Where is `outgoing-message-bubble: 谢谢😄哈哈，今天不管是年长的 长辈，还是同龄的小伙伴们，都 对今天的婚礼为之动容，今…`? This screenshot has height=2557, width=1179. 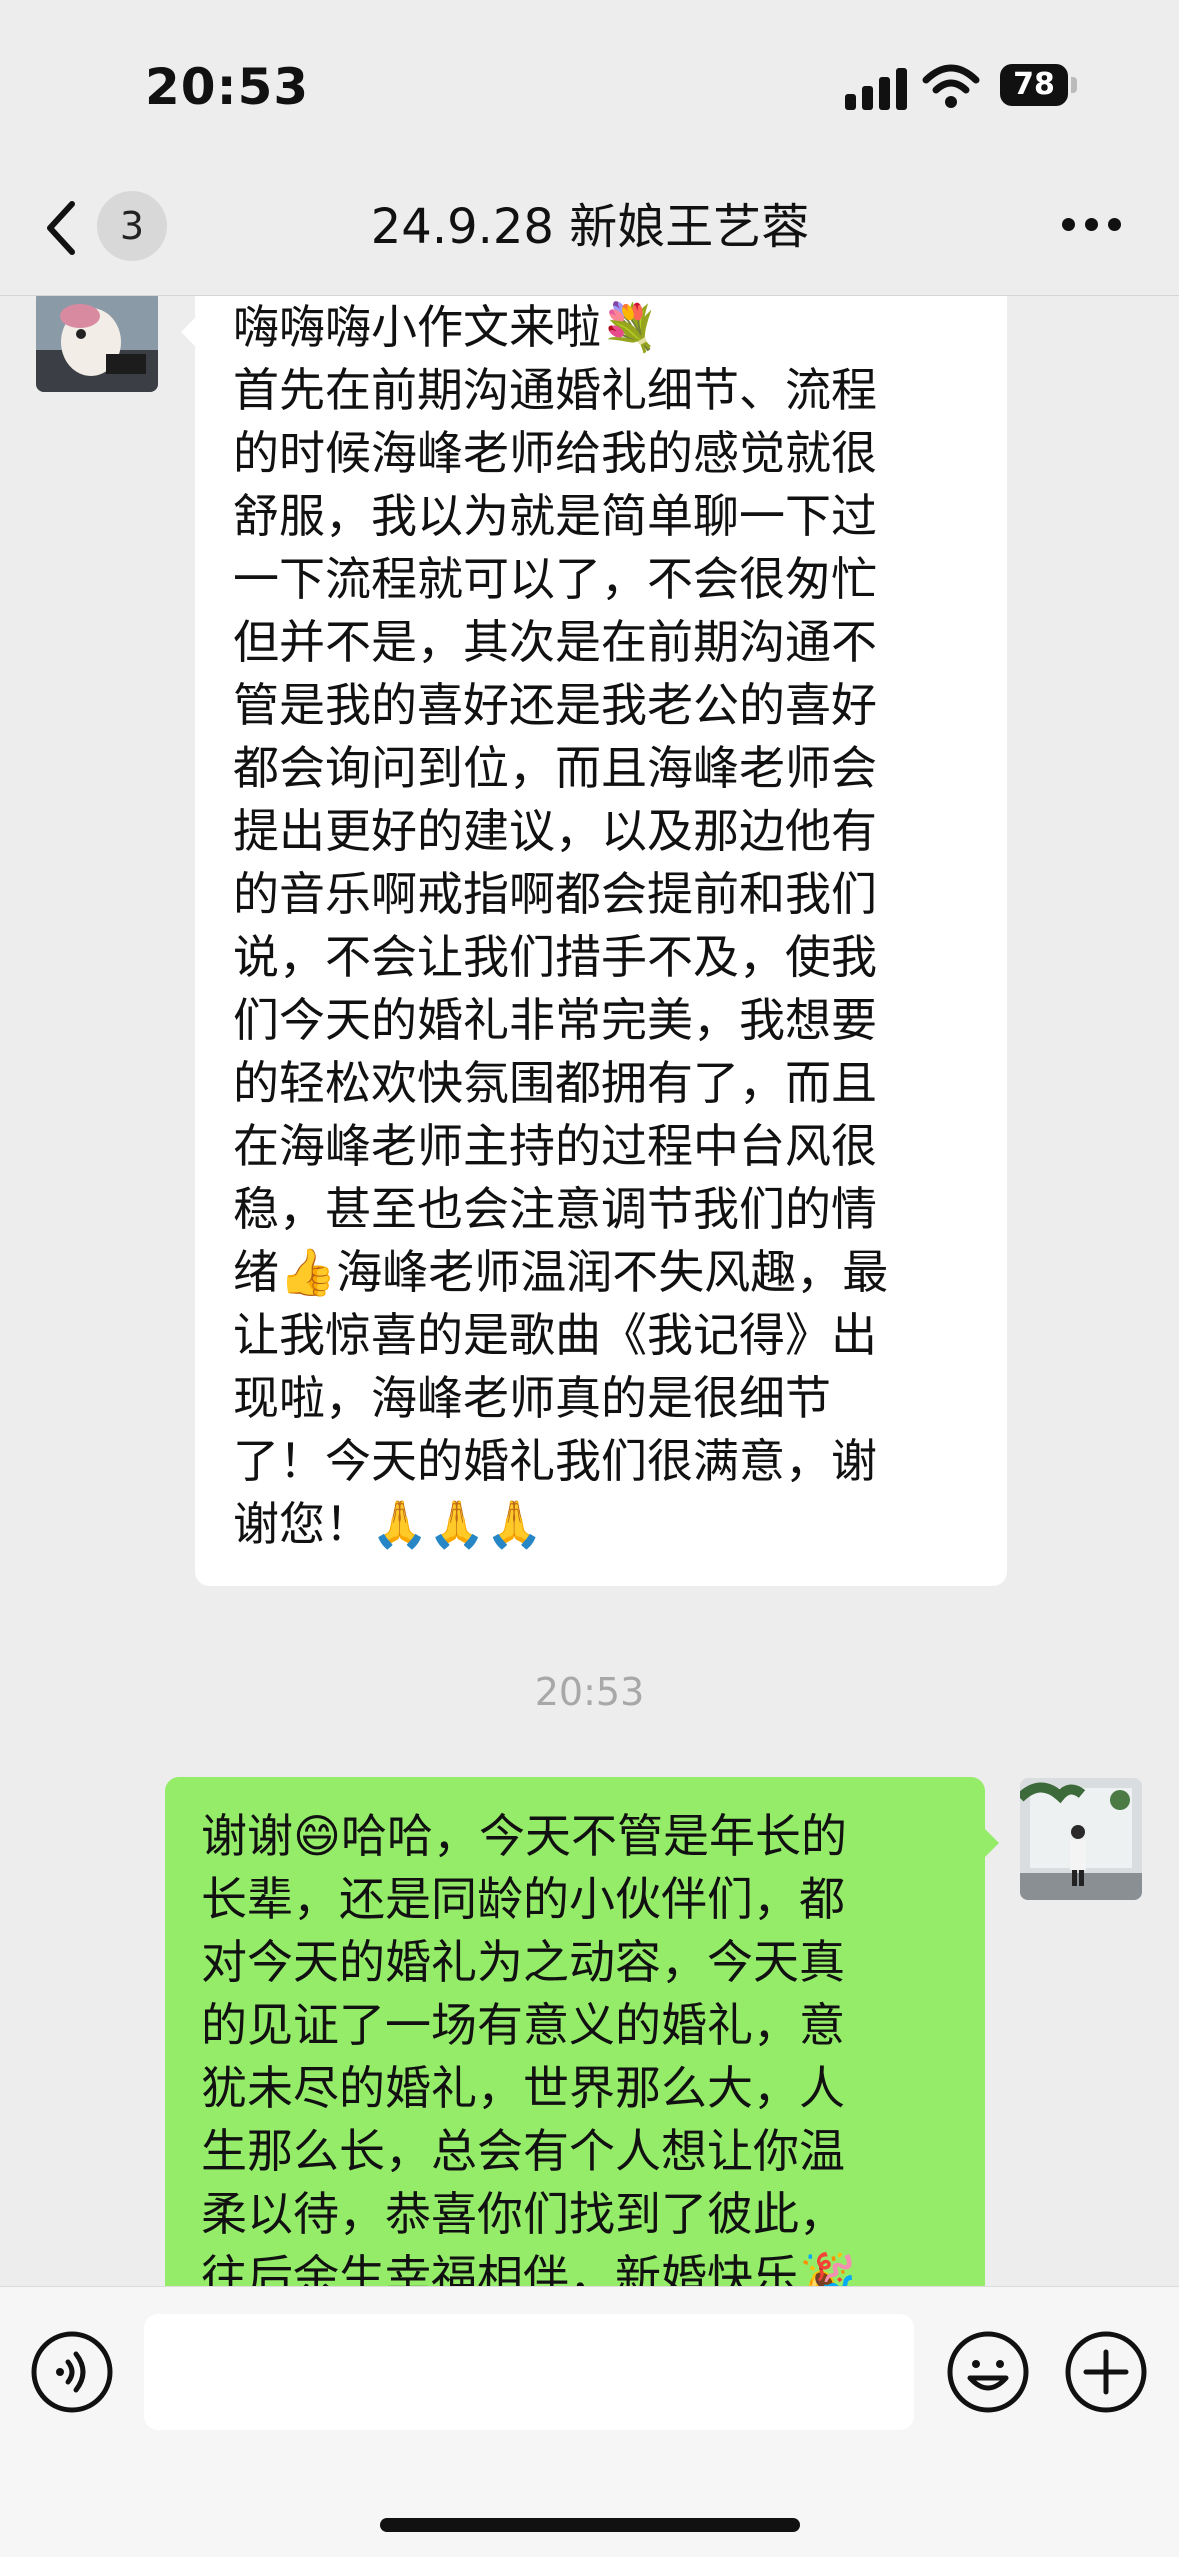 outgoing-message-bubble: 谢谢😄哈哈，今天不管是年长的 长辈，还是同龄的小伙伴们，都 对今天的婚礼为之动容，今… is located at coordinates (582, 2031).